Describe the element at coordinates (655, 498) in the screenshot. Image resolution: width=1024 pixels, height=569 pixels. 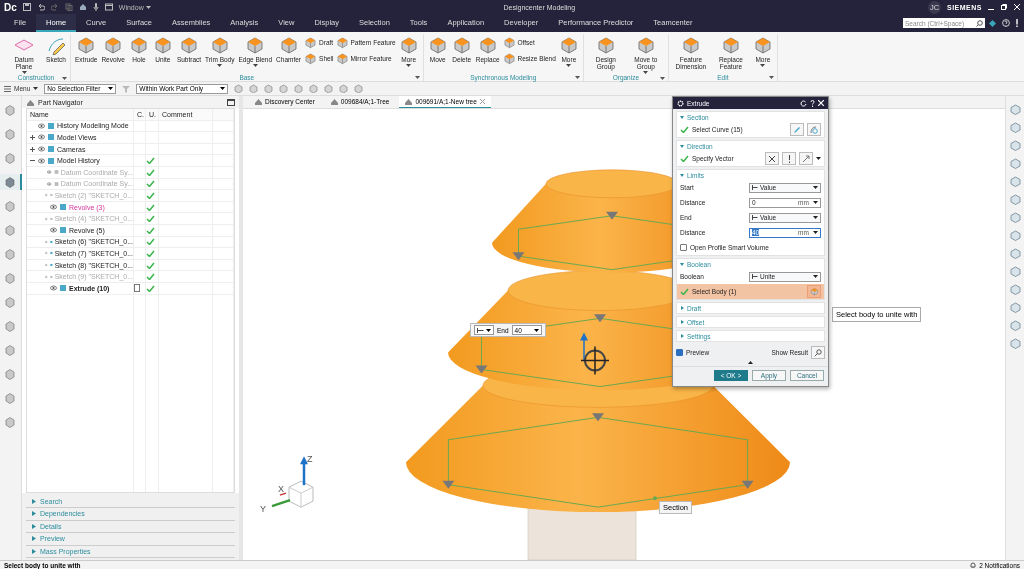
I see `point-icon` at that location.